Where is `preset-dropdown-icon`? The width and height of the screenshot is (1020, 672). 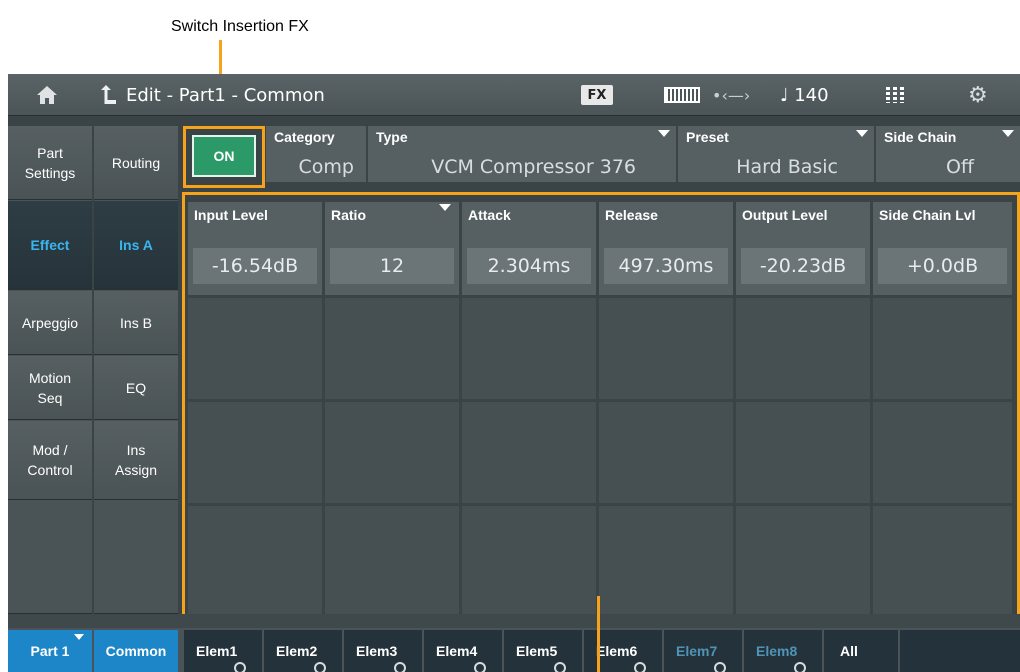 preset-dropdown-icon is located at coordinates (862, 133).